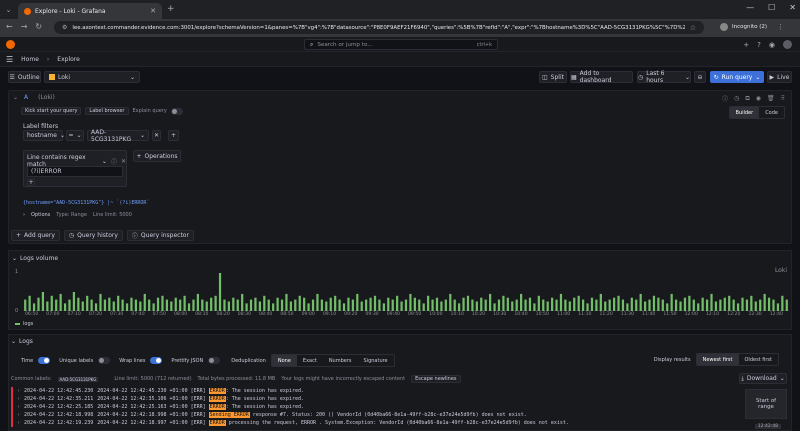 The image size is (800, 431). What do you see at coordinates (787, 44) in the screenshot?
I see `user-avatar` at bounding box center [787, 44].